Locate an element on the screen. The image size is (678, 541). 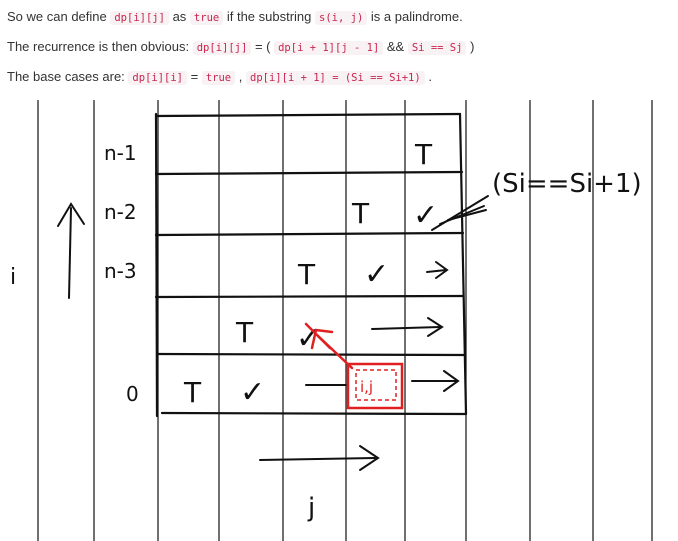
code-dp-ij-2: dp[i][j] is located at coordinates (222, 48).